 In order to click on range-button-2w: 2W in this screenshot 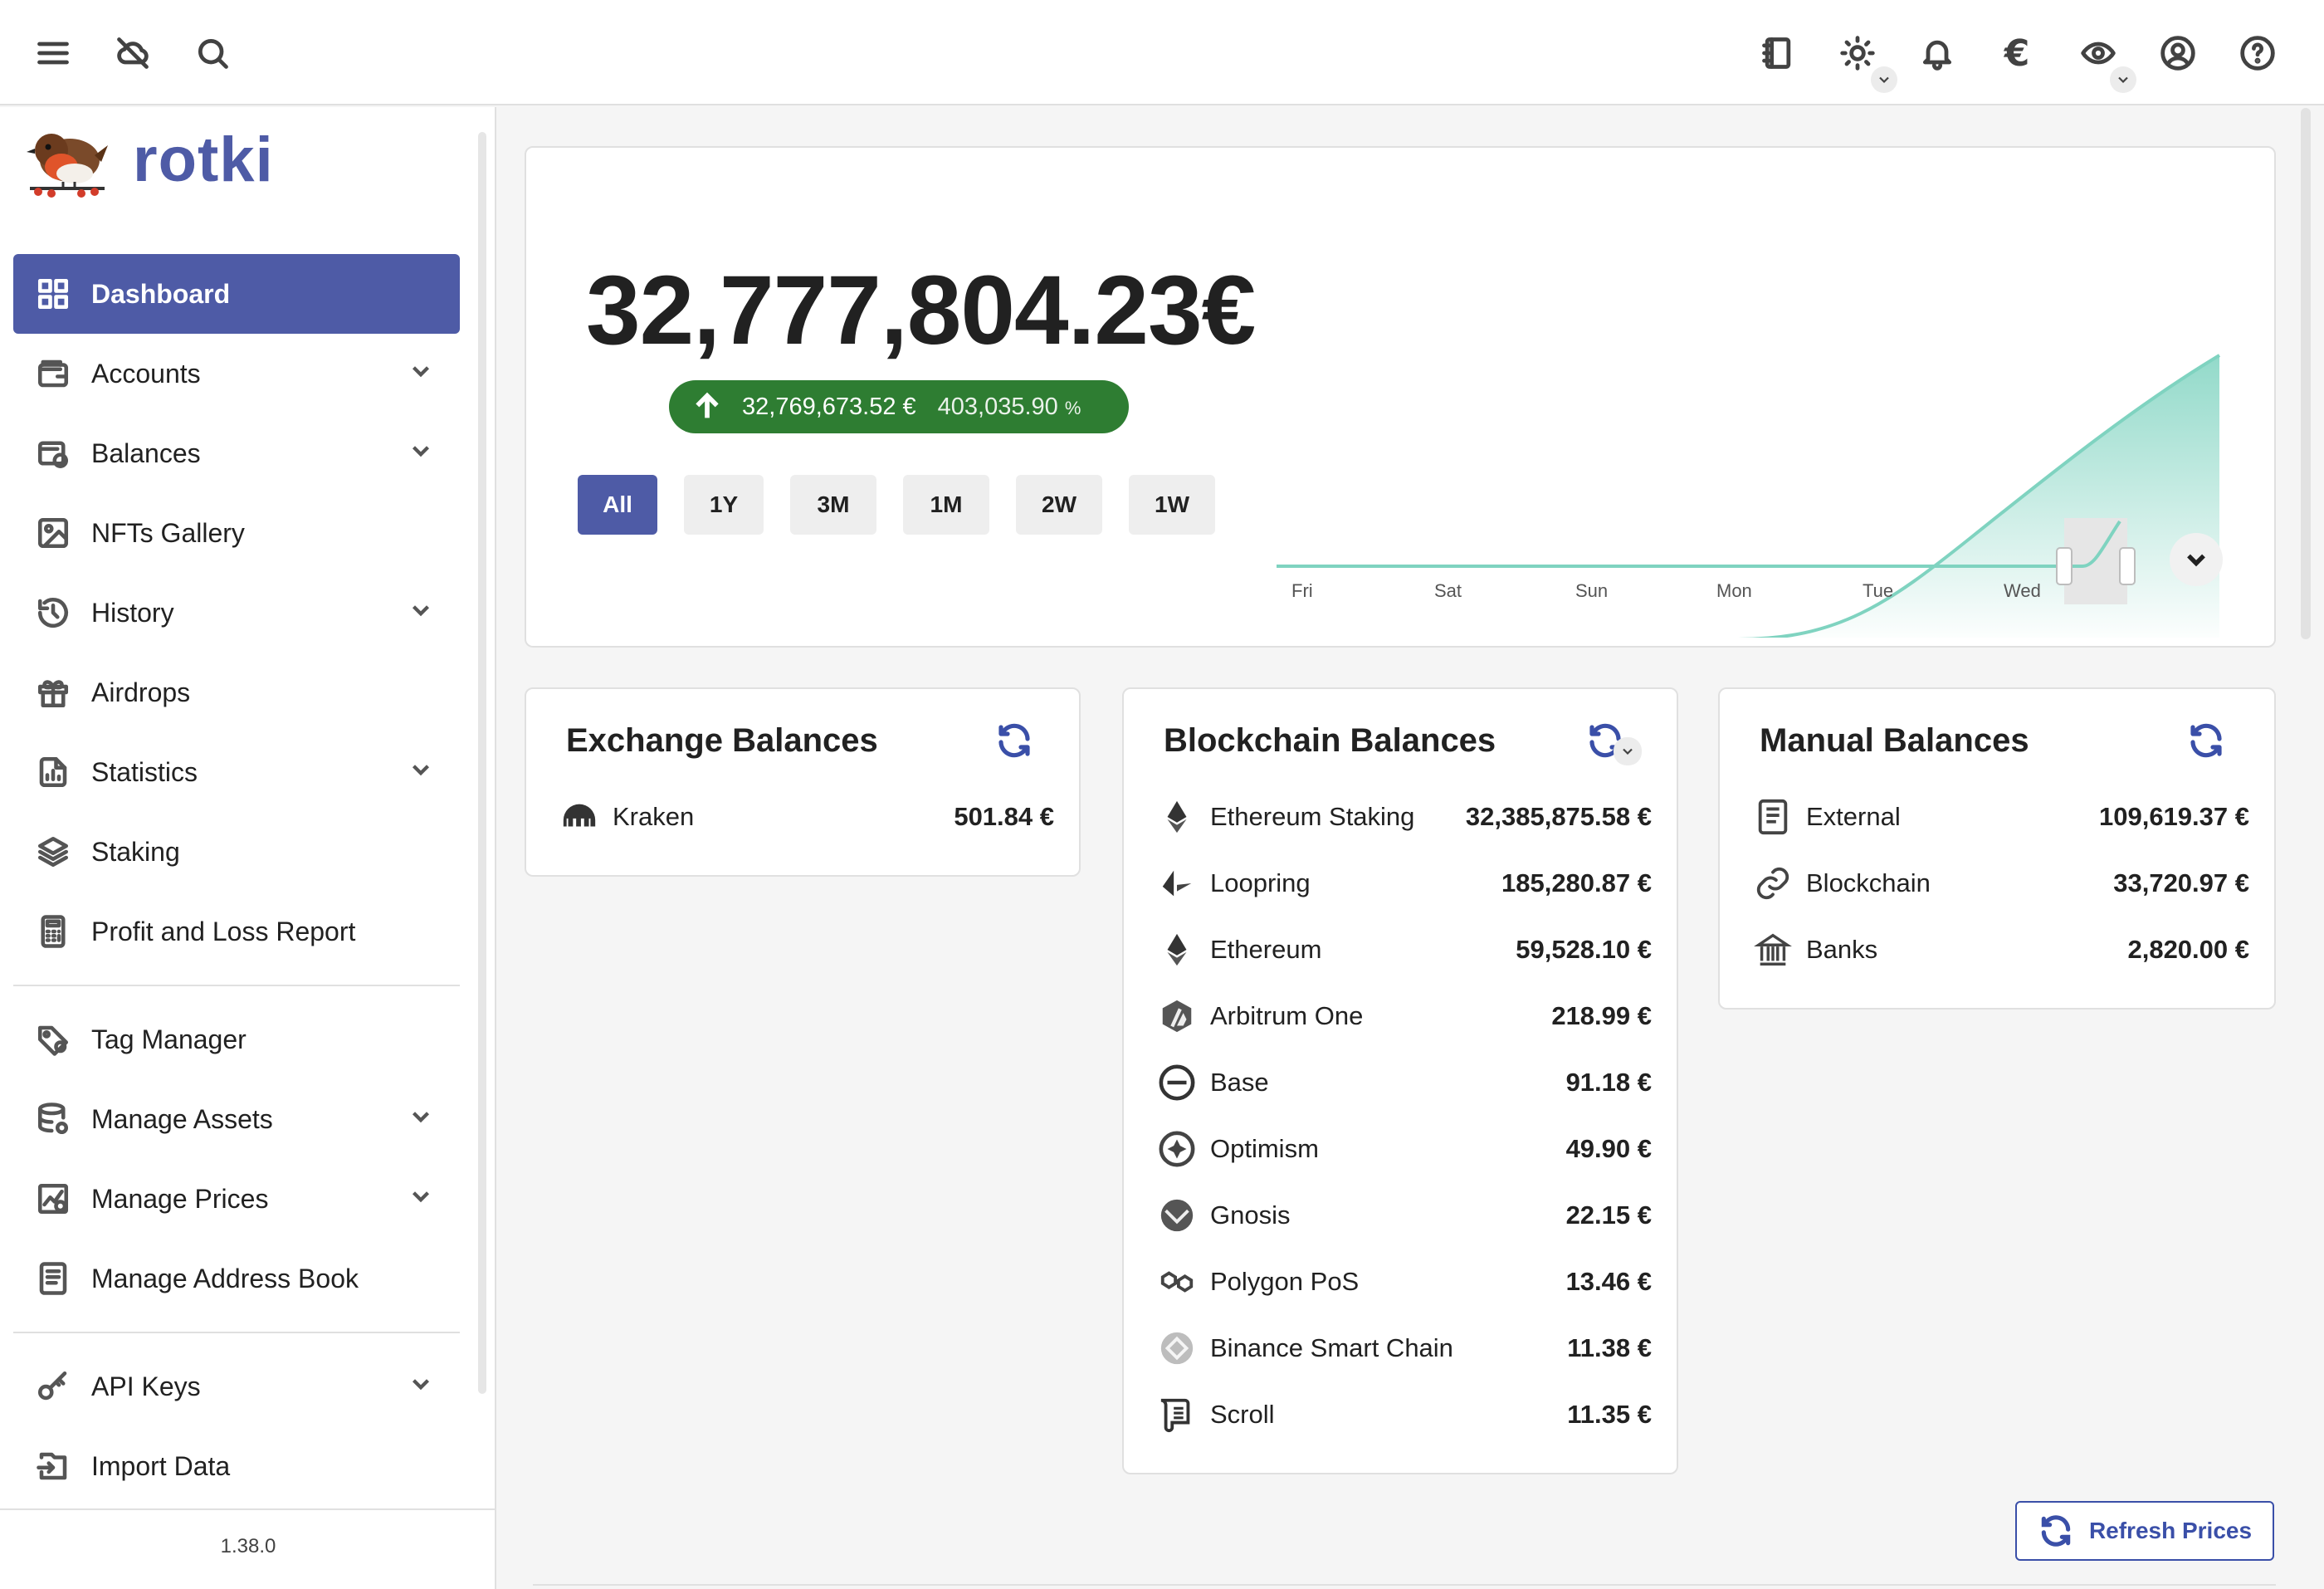, I will do `click(1059, 505)`.